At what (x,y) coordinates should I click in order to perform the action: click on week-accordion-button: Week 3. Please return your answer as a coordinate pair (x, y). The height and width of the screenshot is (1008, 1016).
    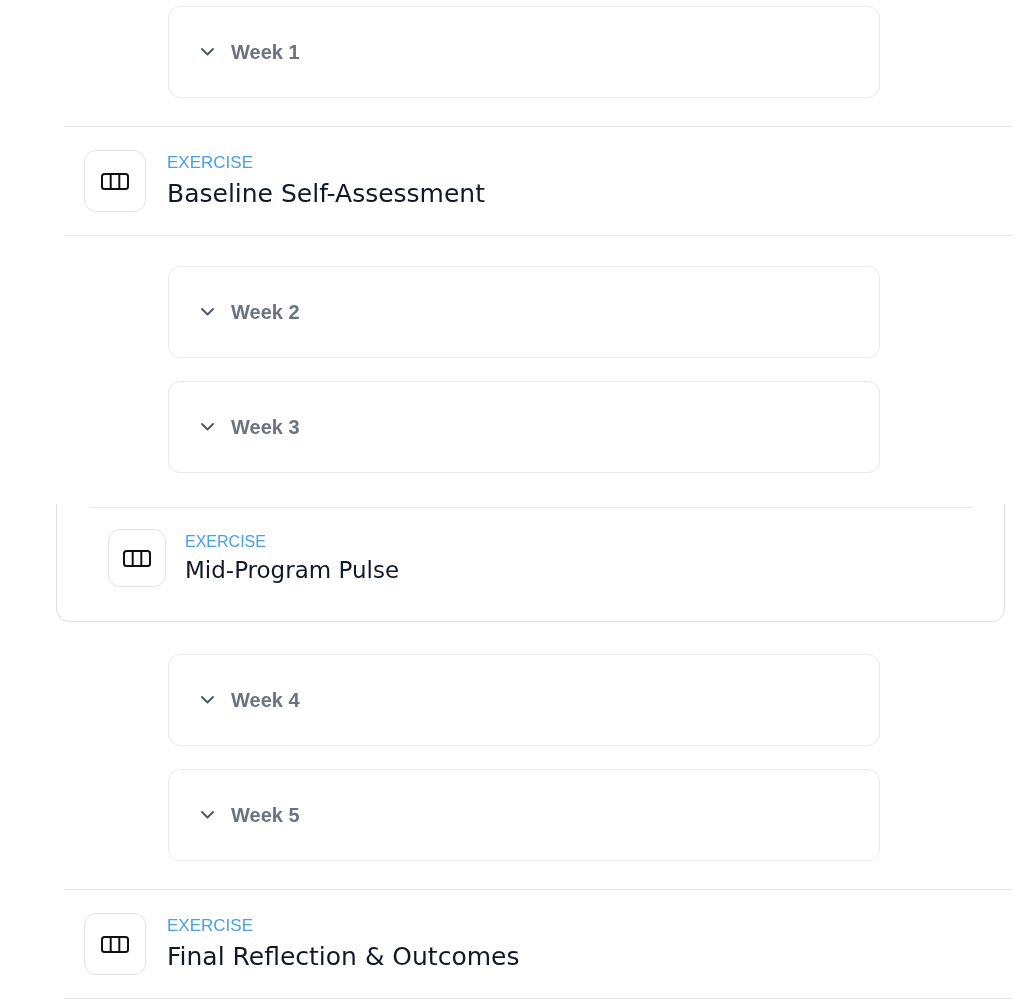
    Looking at the image, I should click on (524, 427).